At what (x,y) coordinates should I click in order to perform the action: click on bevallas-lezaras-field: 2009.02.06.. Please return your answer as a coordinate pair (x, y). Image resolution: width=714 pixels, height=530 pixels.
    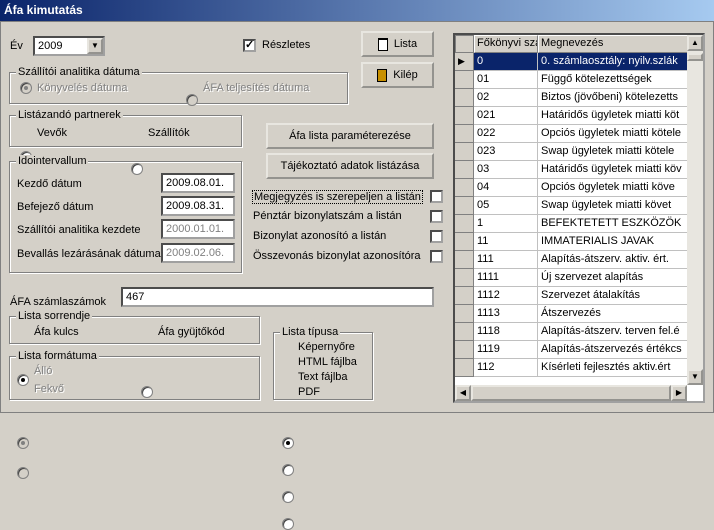
    Looking at the image, I should click on (198, 253).